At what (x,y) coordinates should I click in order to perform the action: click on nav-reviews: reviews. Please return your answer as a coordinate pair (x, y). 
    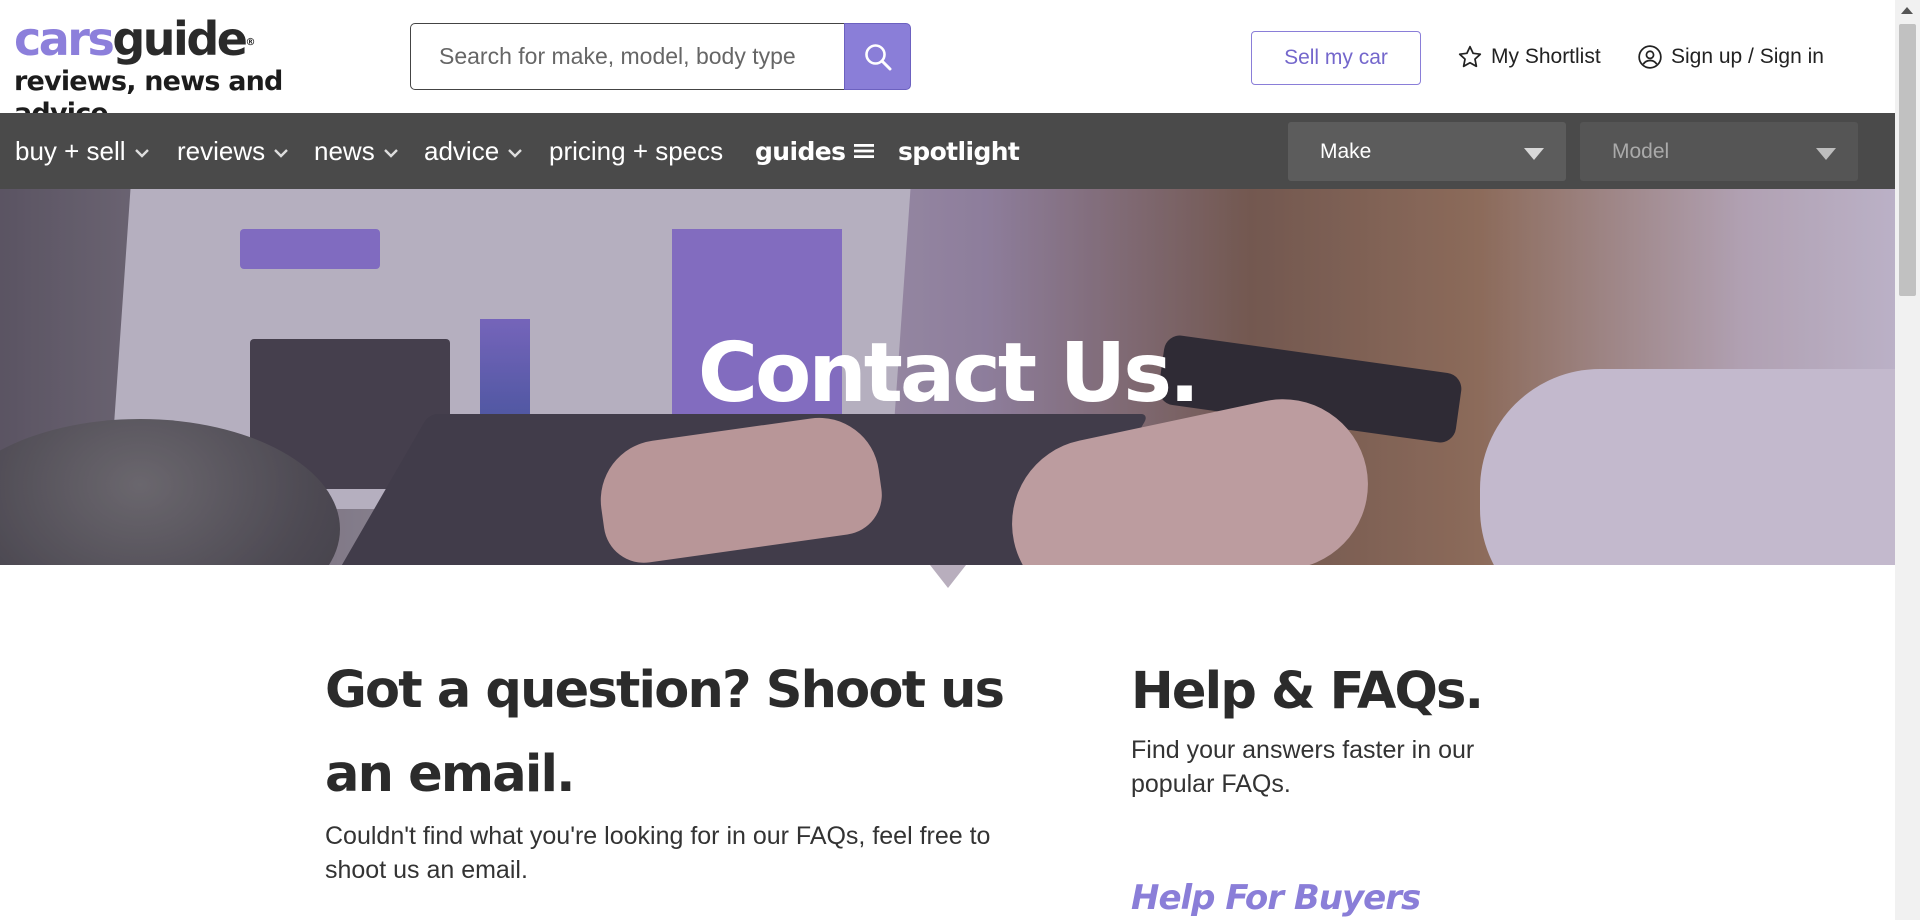
    Looking at the image, I should click on (233, 151).